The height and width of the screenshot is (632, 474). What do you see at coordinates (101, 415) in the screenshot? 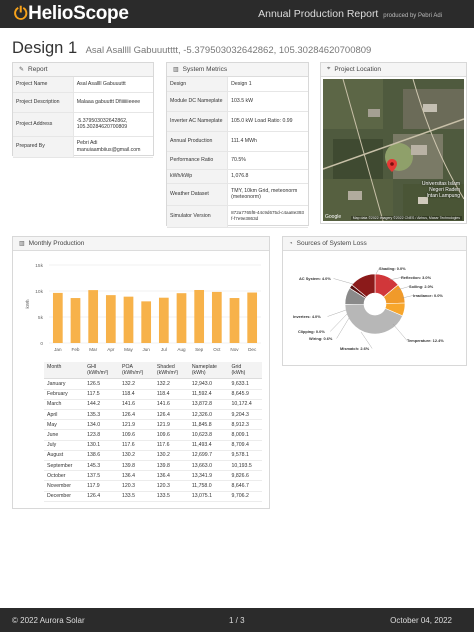
I see `table-cell: 135.3` at bounding box center [101, 415].